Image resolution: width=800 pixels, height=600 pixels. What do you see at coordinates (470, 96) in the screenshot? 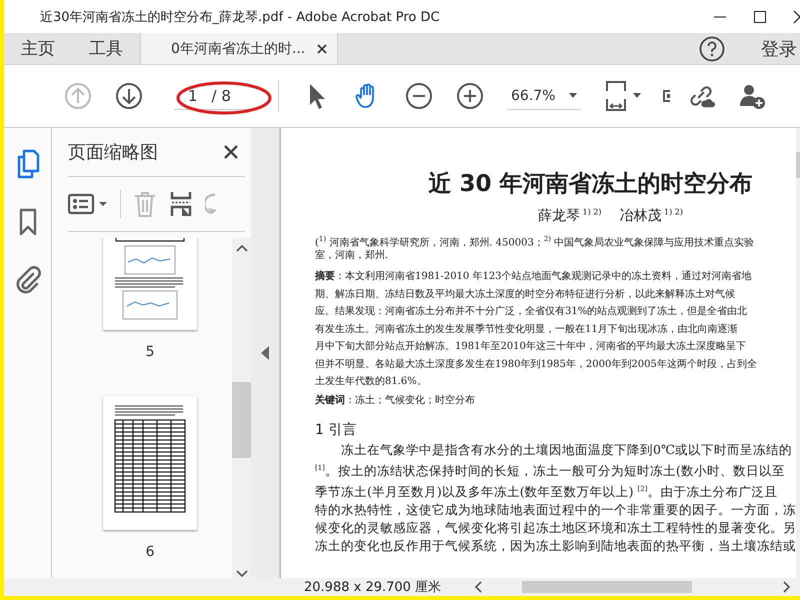
I see `zoom-in-icon` at bounding box center [470, 96].